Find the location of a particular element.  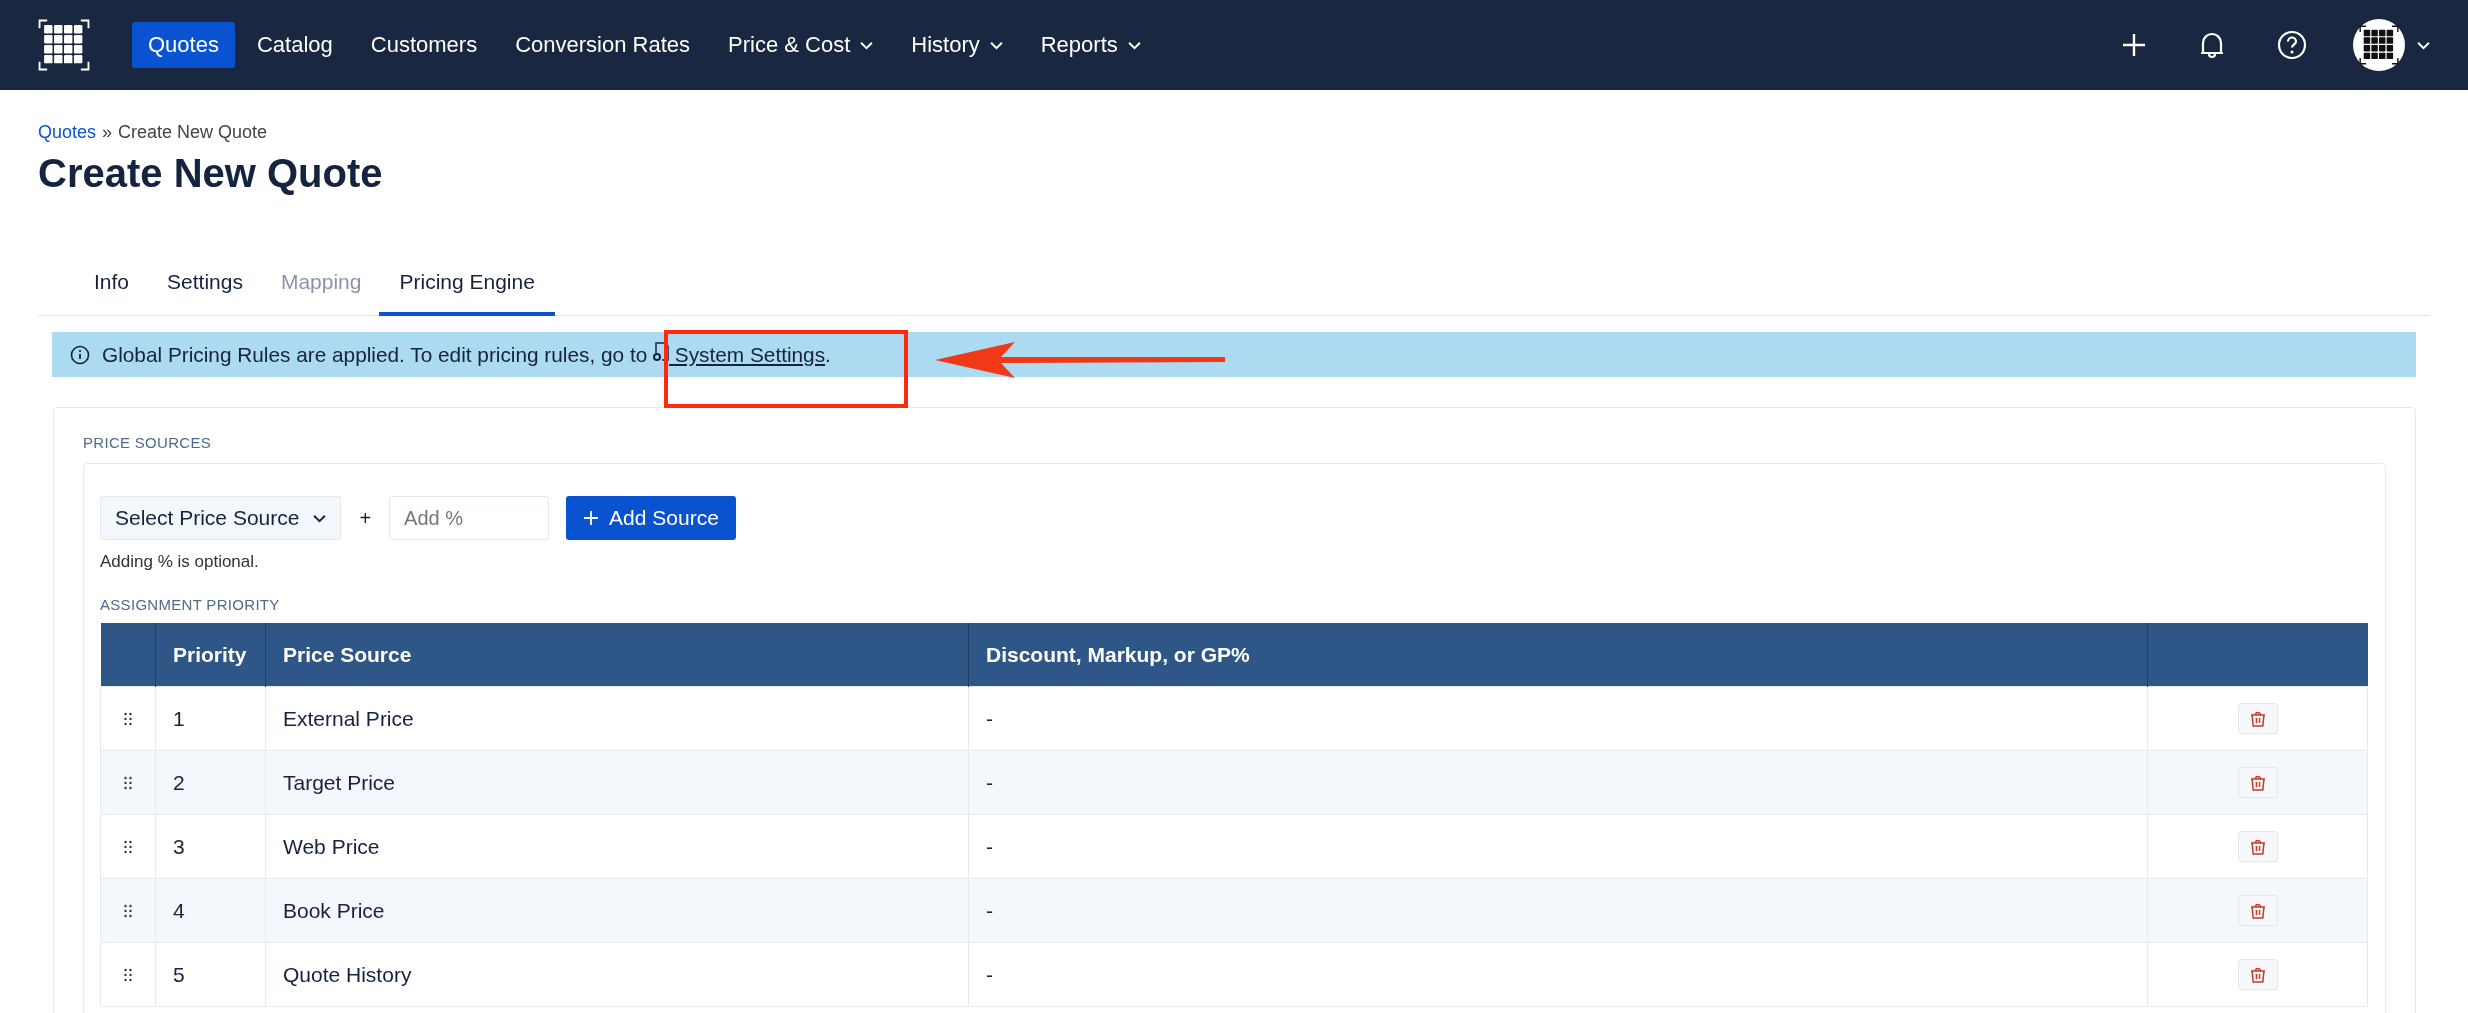

percent-input: Add % is located at coordinates (469, 518).